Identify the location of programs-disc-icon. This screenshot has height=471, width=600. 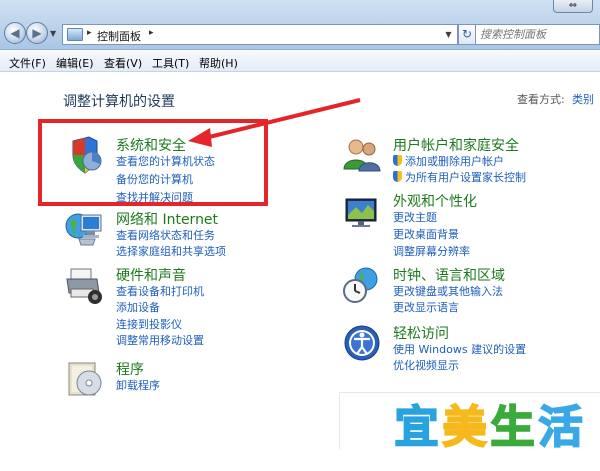
(85, 379).